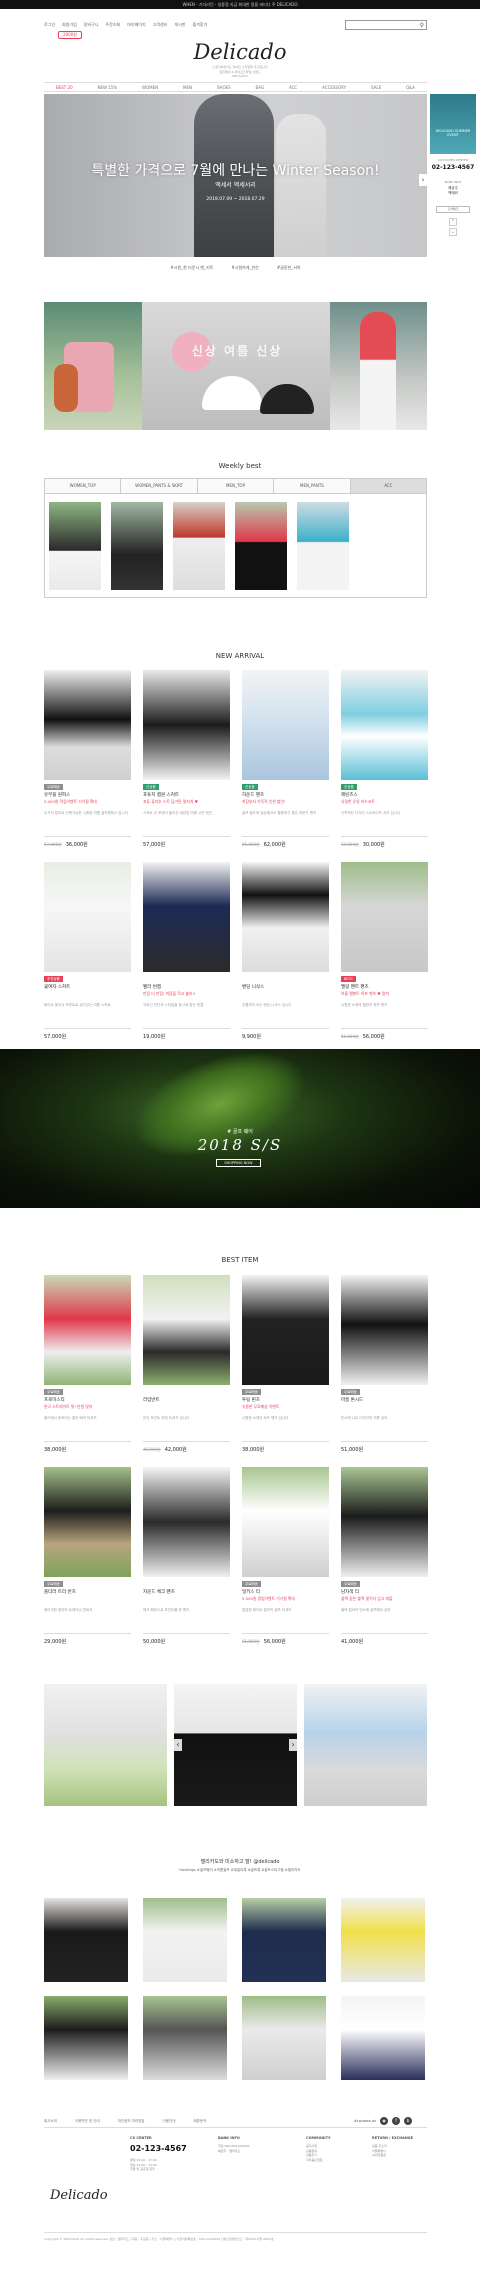  I want to click on hero-tab: #시원하게_만산, so click(244, 268).